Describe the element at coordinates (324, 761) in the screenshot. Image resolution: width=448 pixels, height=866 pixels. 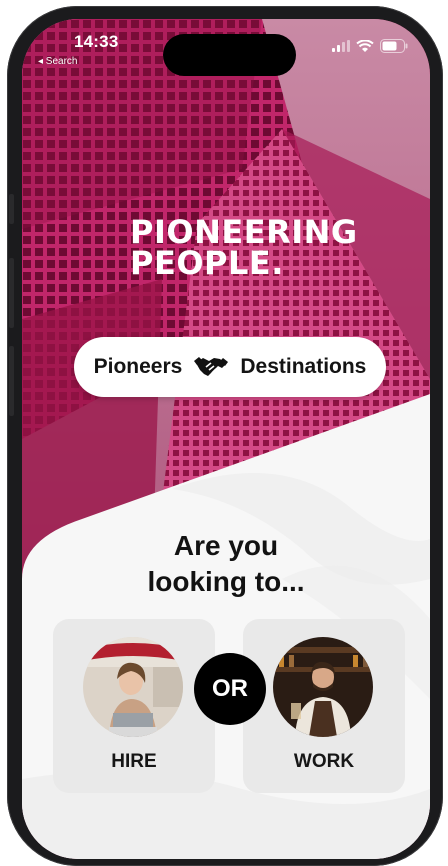
I see `work-label: WORK` at that location.